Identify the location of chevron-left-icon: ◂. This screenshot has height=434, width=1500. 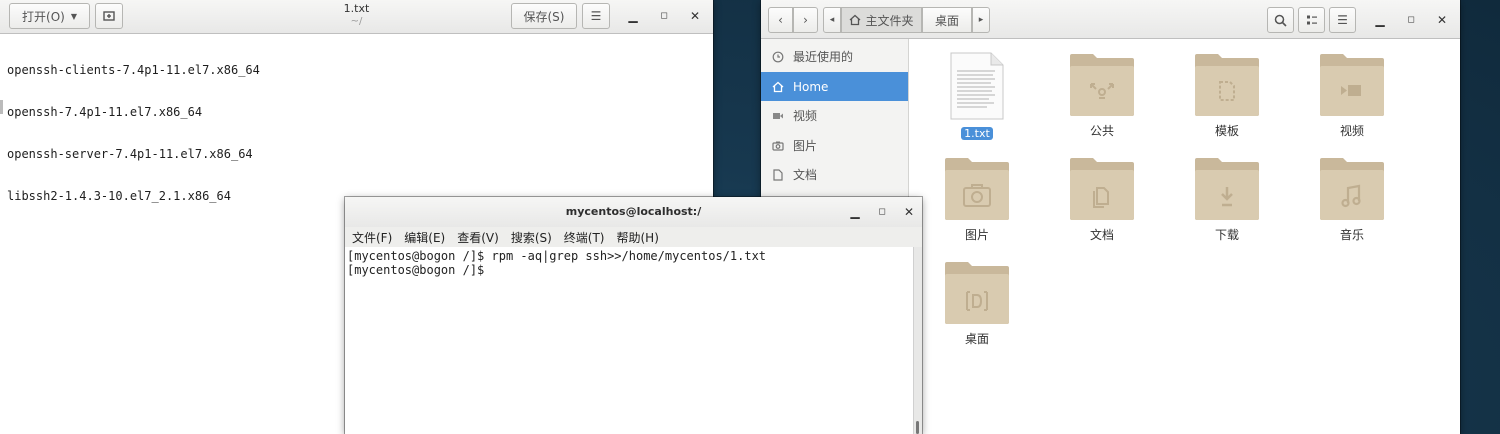
(832, 20).